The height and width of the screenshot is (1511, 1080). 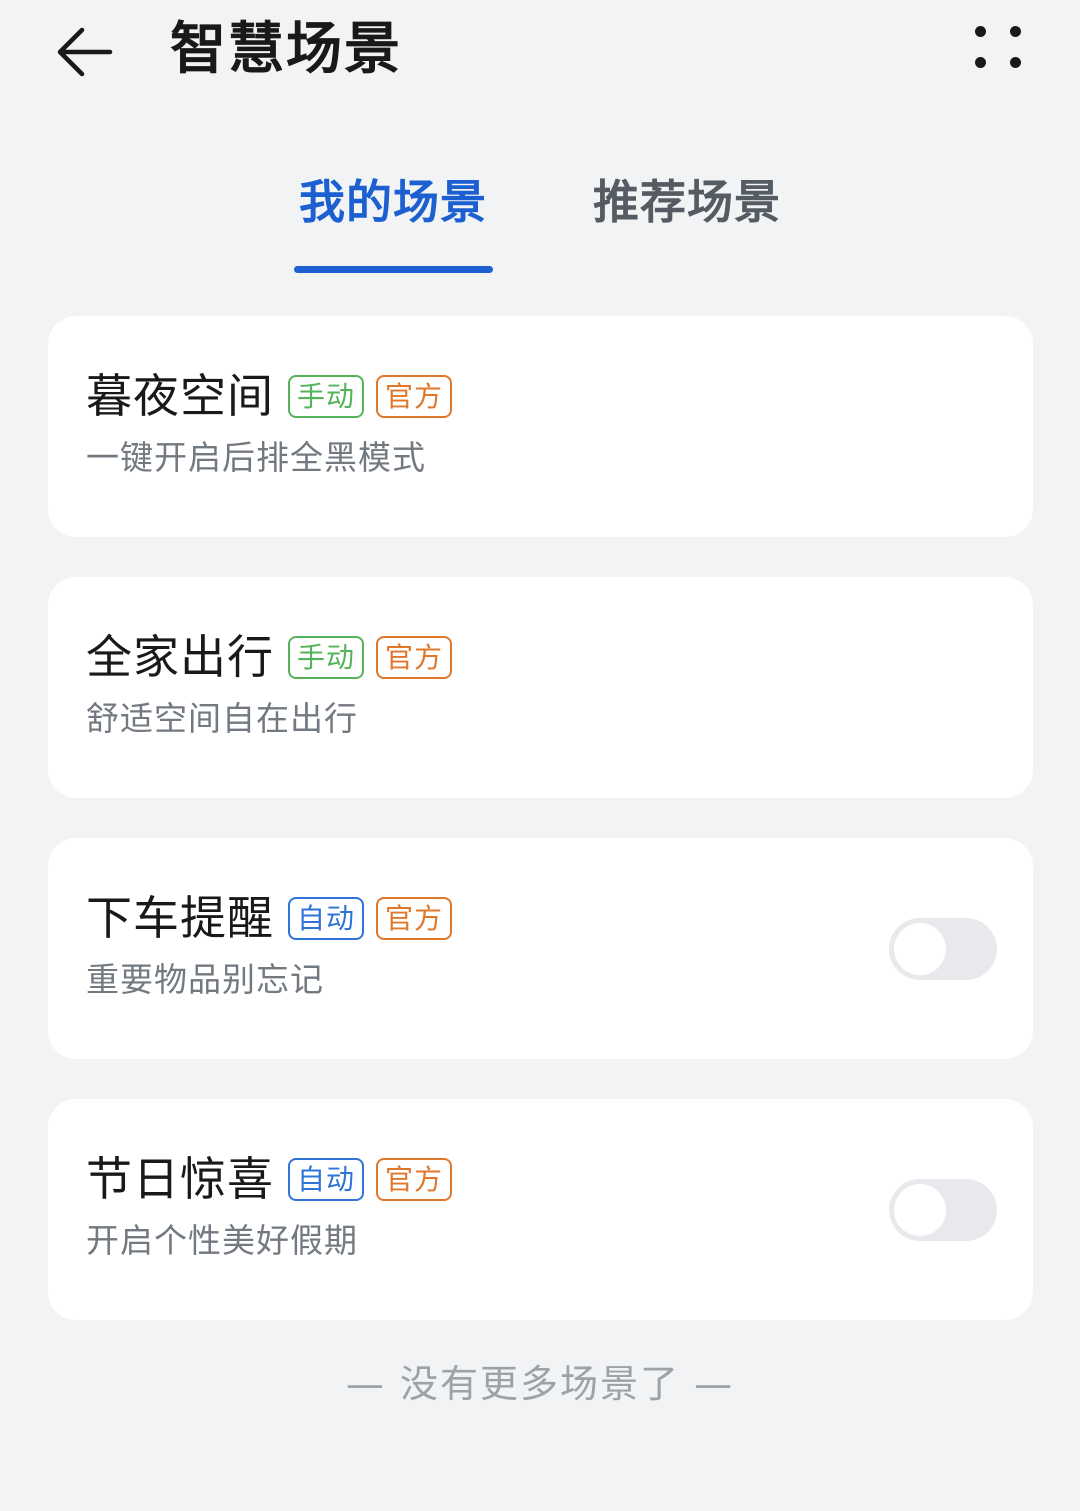 I want to click on back-button, so click(x=84, y=52).